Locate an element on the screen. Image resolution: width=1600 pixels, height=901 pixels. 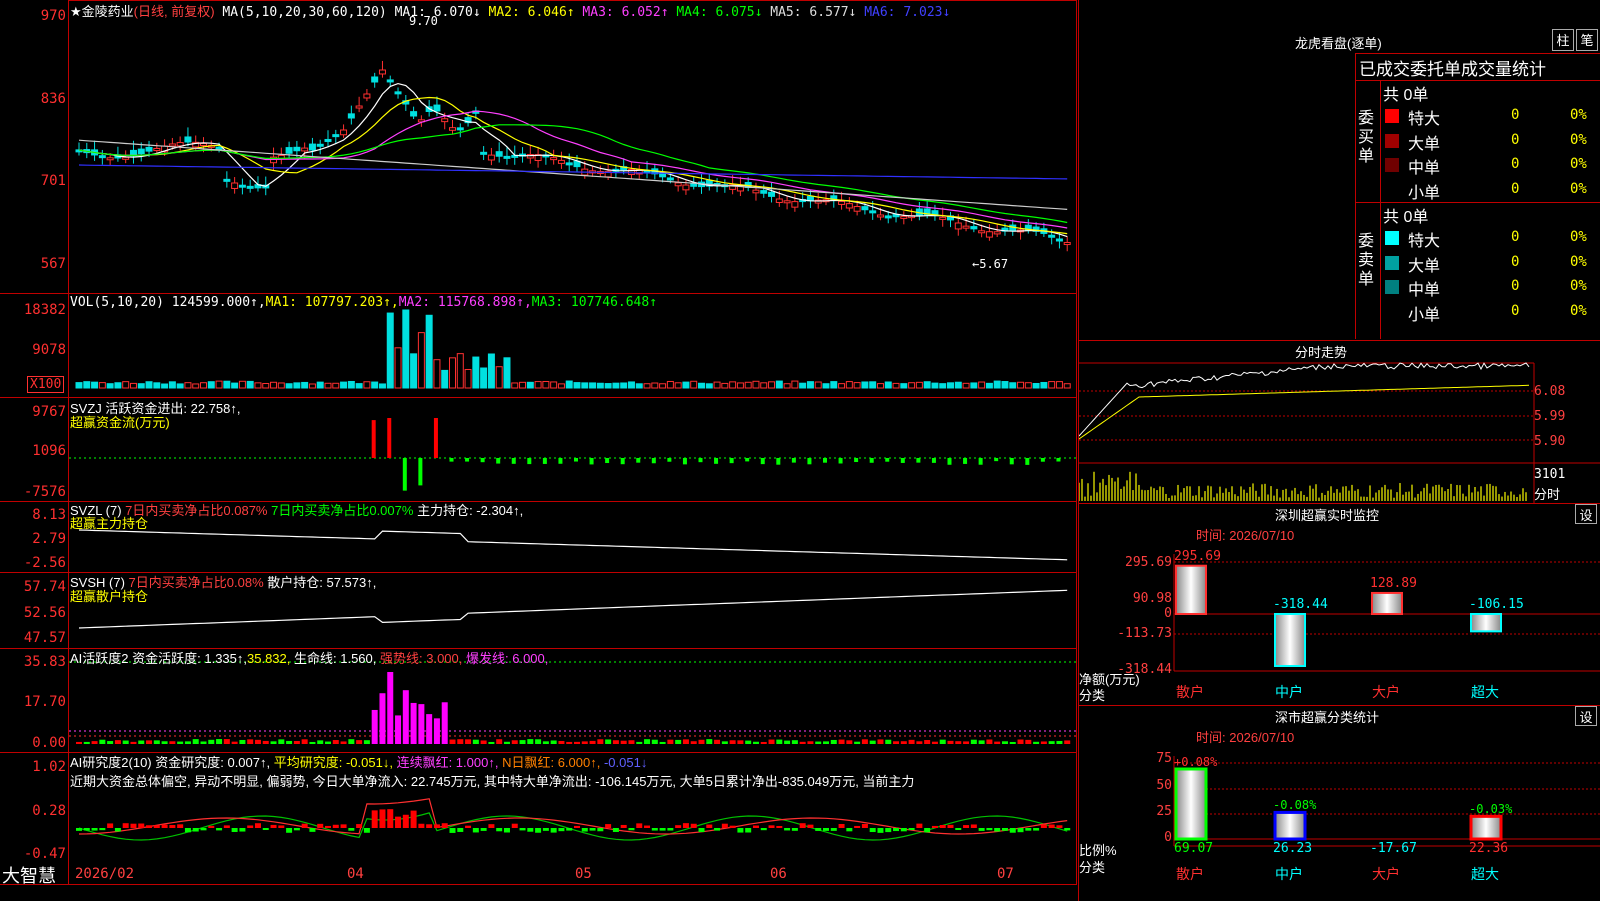
dragon-row: 特大 0 0% is located at coordinates (1490, 238).